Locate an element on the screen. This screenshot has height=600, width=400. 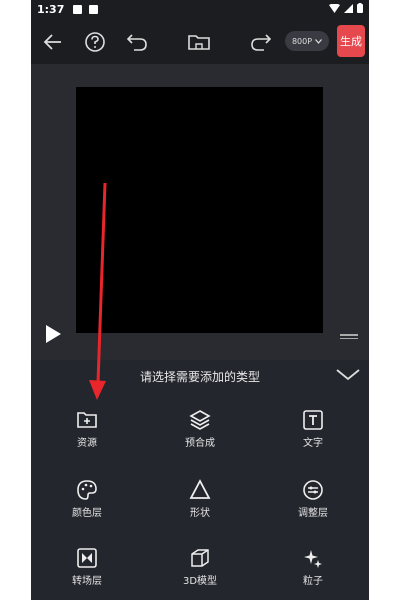
cube-icon is located at coordinates (200, 558).